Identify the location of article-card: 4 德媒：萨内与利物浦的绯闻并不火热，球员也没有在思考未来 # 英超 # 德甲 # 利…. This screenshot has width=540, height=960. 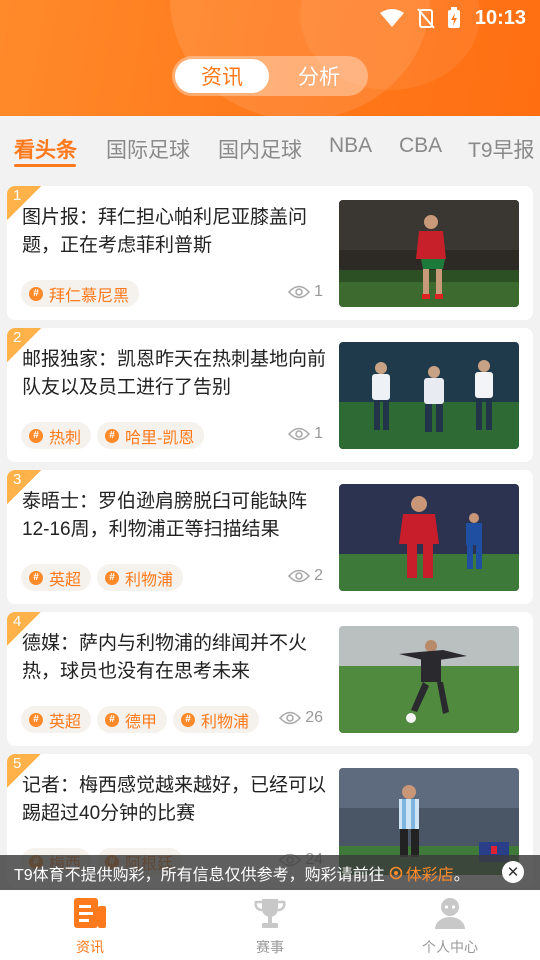
(270, 679).